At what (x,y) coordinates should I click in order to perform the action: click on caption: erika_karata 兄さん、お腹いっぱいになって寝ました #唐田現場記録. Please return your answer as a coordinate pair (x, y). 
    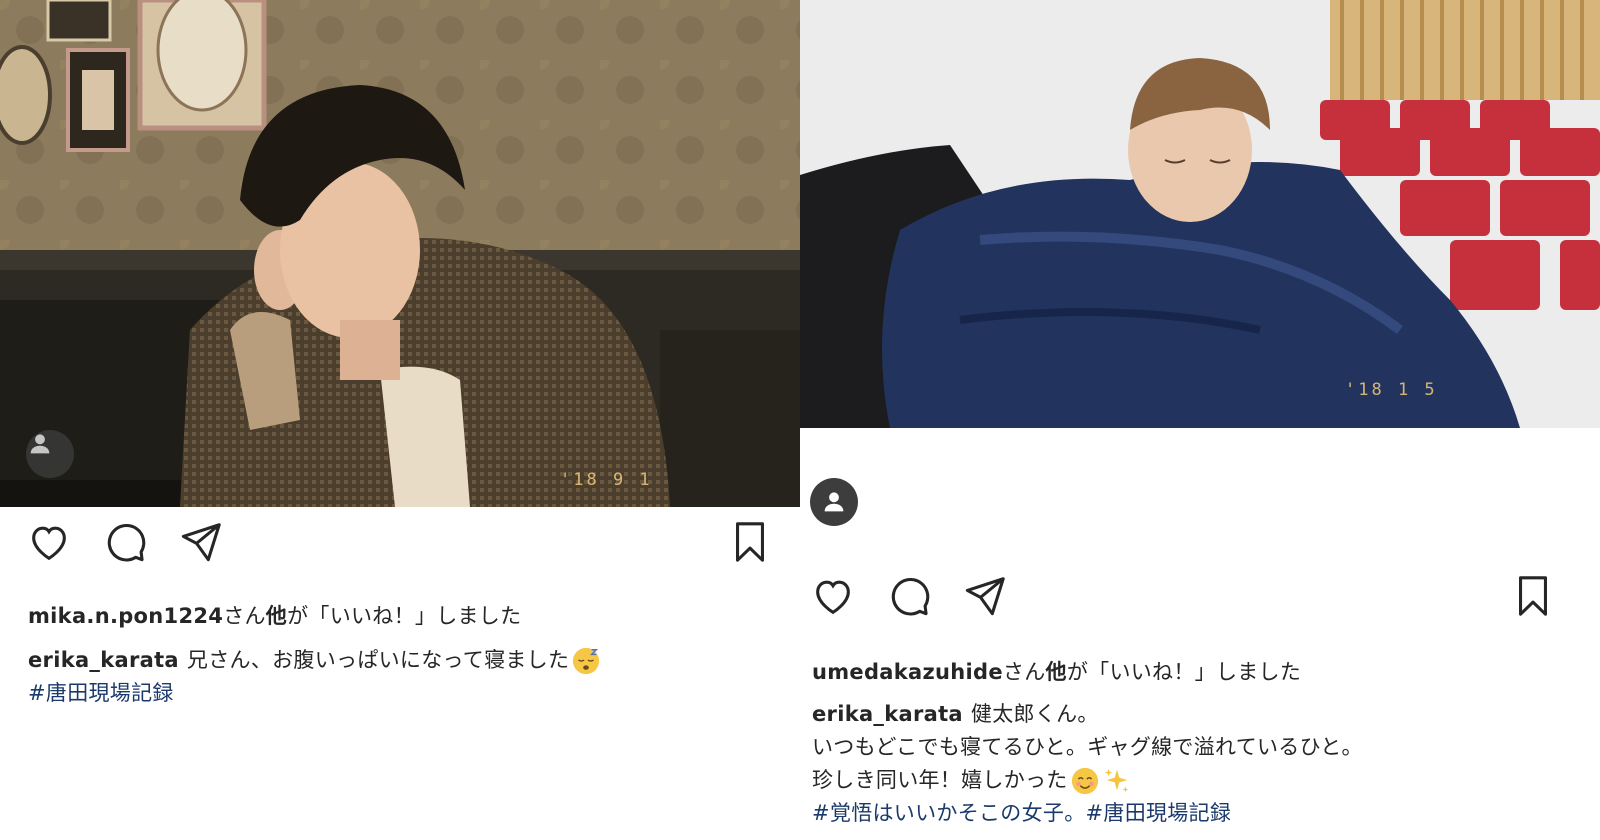
    Looking at the image, I should click on (404, 677).